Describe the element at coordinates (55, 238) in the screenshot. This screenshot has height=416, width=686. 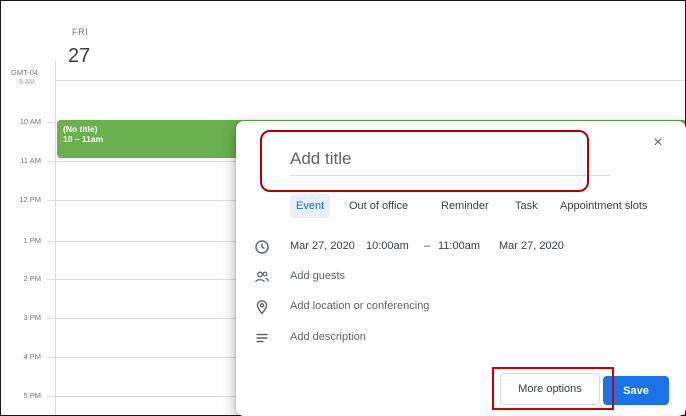
I see `time-gutter-divider` at that location.